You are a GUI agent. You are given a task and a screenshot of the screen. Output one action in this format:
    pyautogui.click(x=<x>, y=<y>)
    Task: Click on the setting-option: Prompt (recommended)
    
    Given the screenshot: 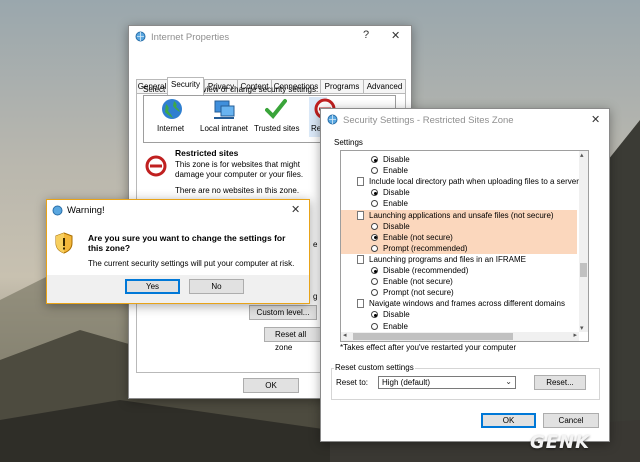 What is the action you would take?
    pyautogui.click(x=459, y=248)
    